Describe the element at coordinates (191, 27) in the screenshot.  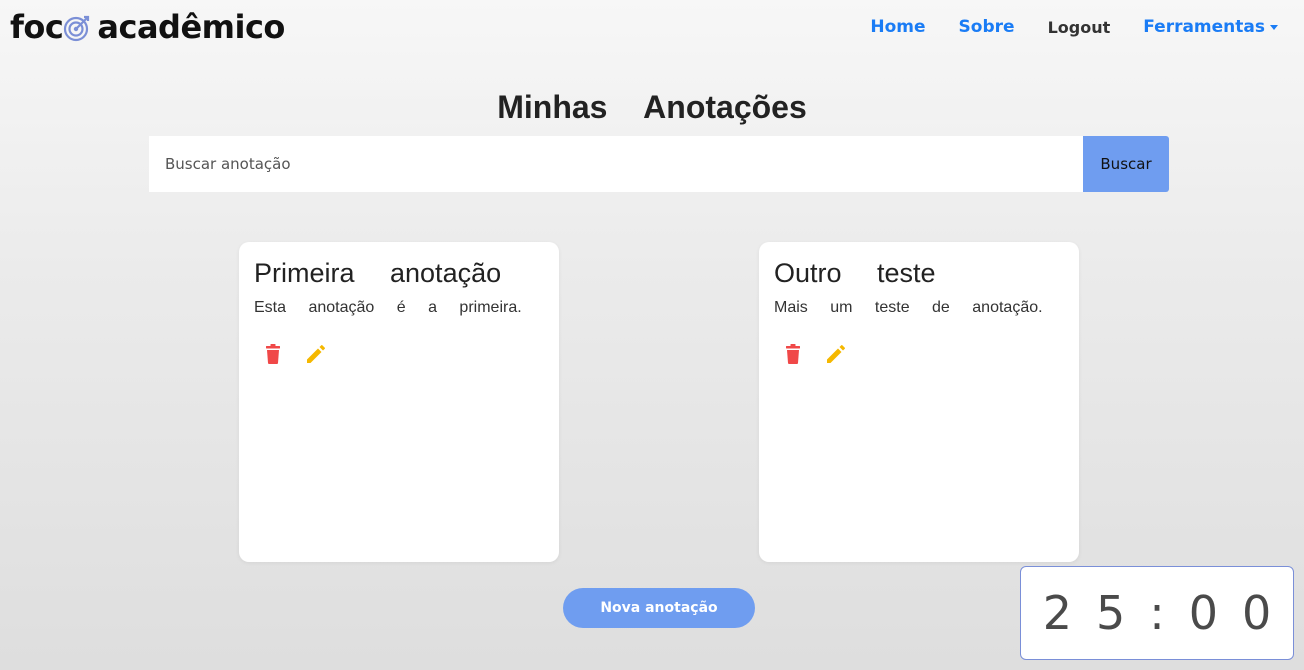
I see `brand-suffix: acadêmico` at that location.